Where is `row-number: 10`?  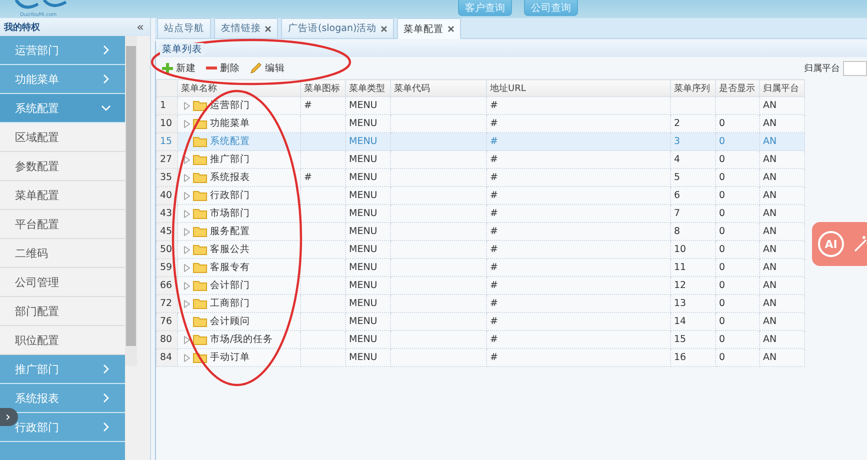
row-number: 10 is located at coordinates (167, 123).